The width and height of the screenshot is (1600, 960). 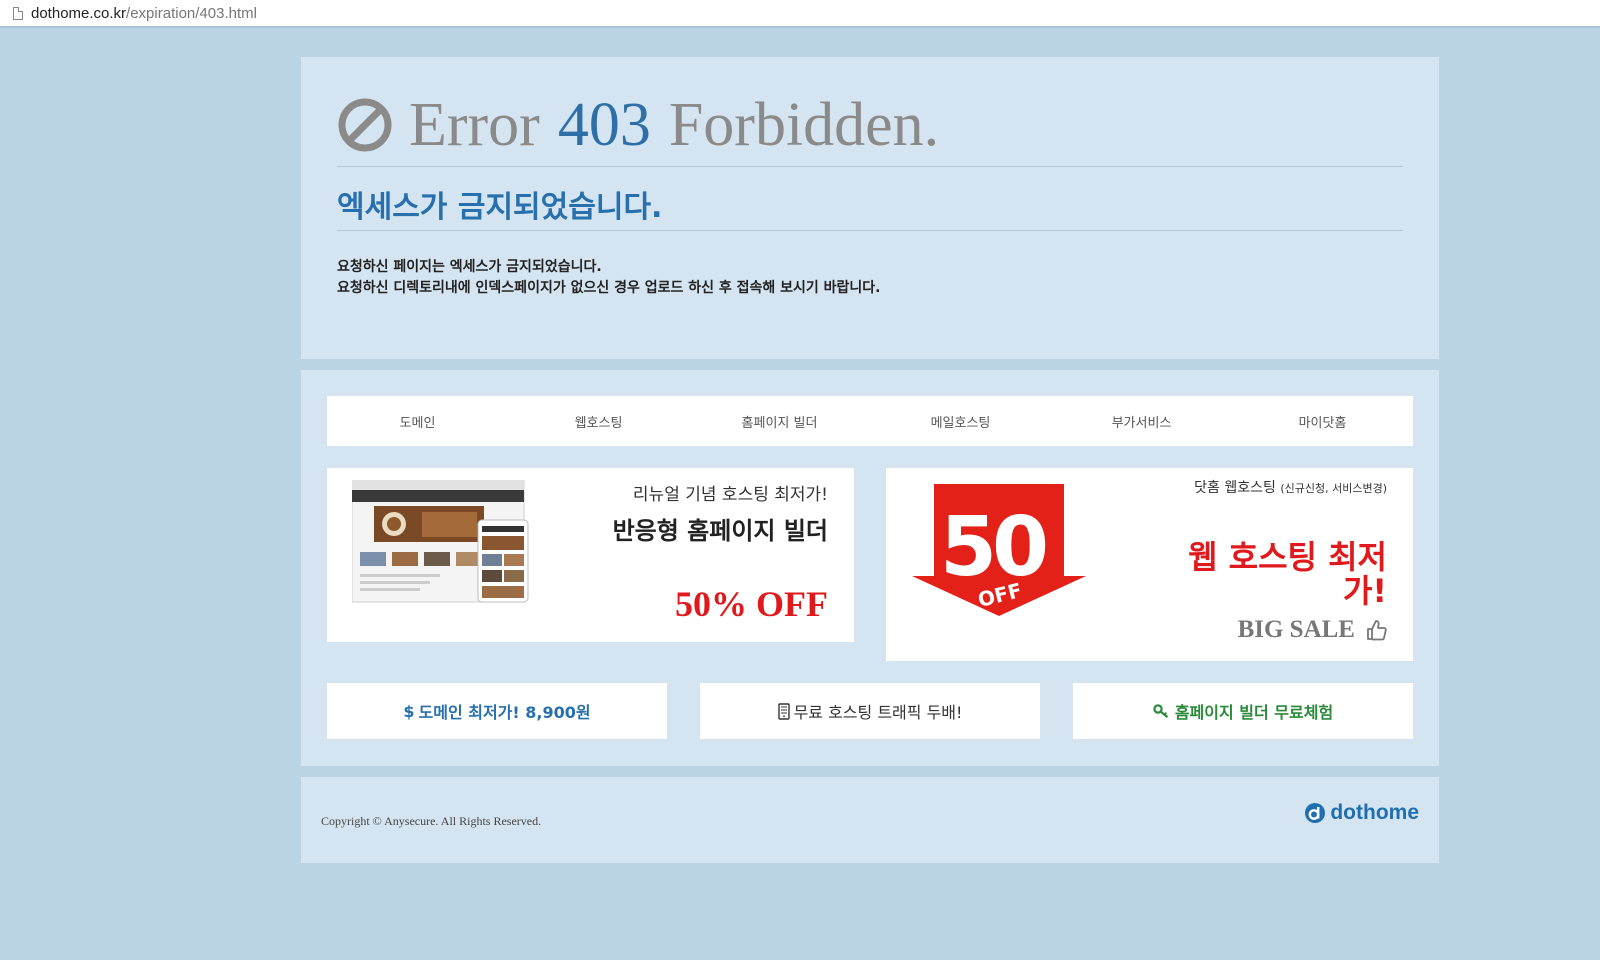 I want to click on dothome-logo-icon, so click(x=1315, y=813).